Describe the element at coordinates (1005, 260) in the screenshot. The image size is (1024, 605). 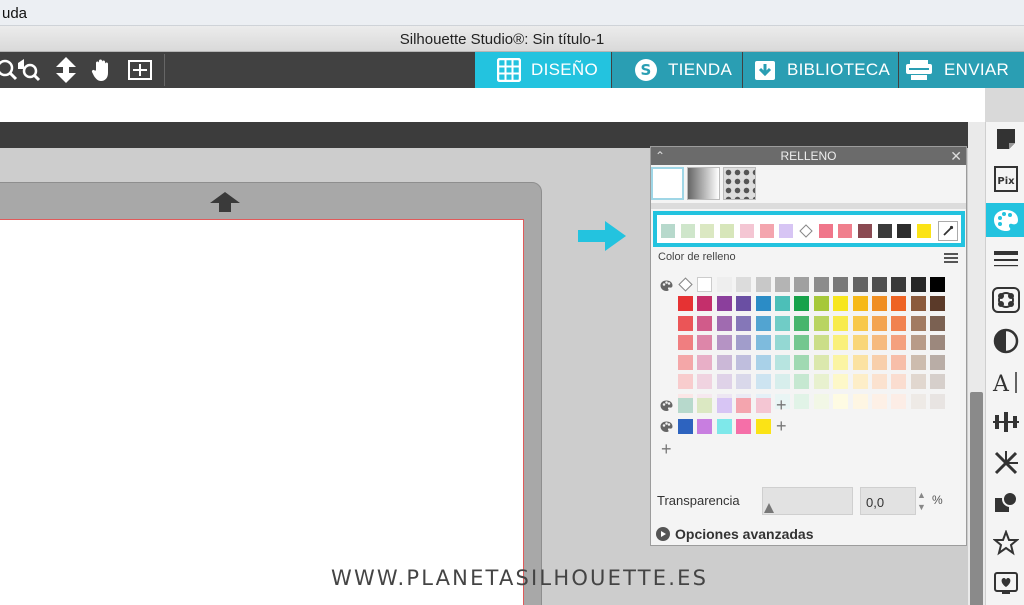
I see `line-style-icon` at that location.